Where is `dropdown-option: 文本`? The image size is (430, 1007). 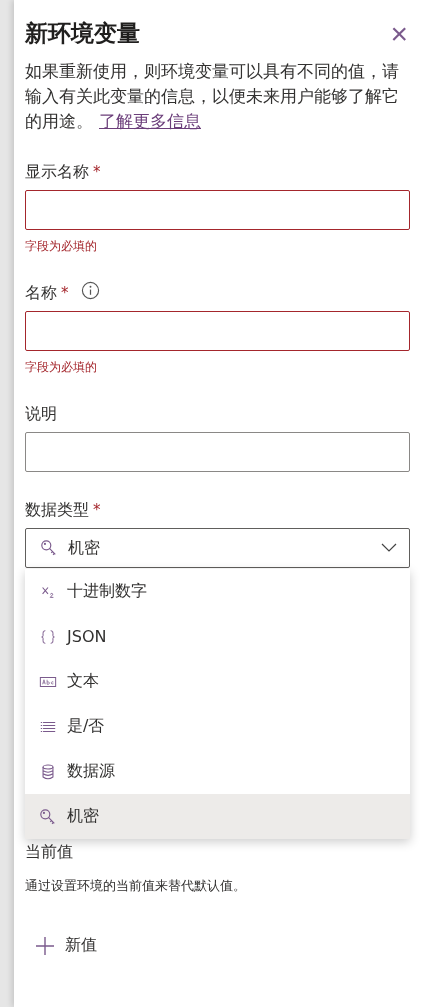 dropdown-option: 文本 is located at coordinates (217, 681).